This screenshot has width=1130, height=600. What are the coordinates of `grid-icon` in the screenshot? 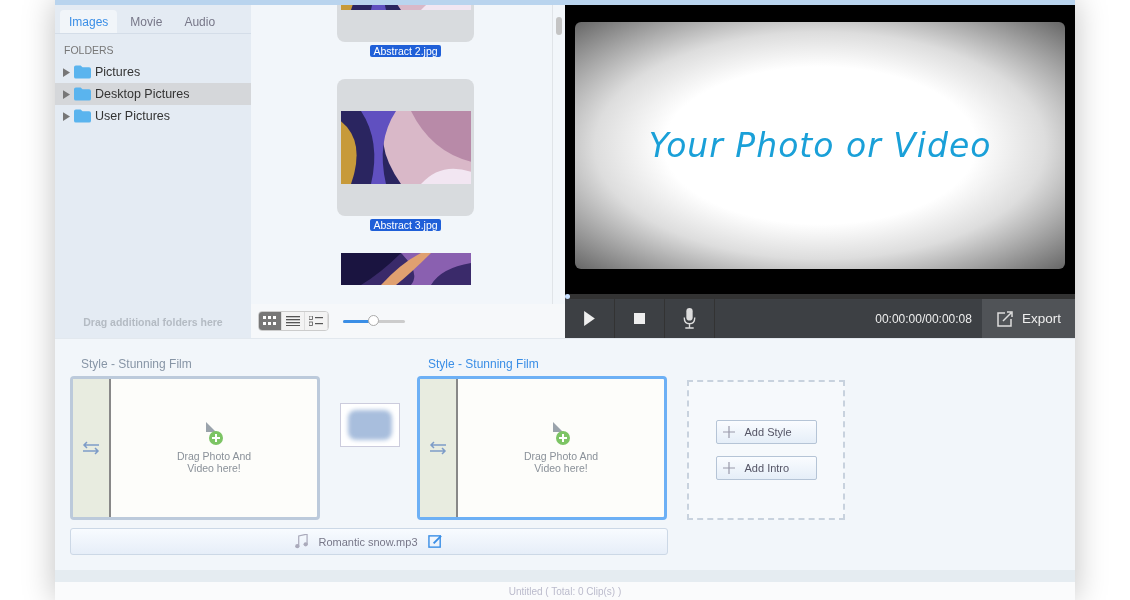 It's located at (270, 321).